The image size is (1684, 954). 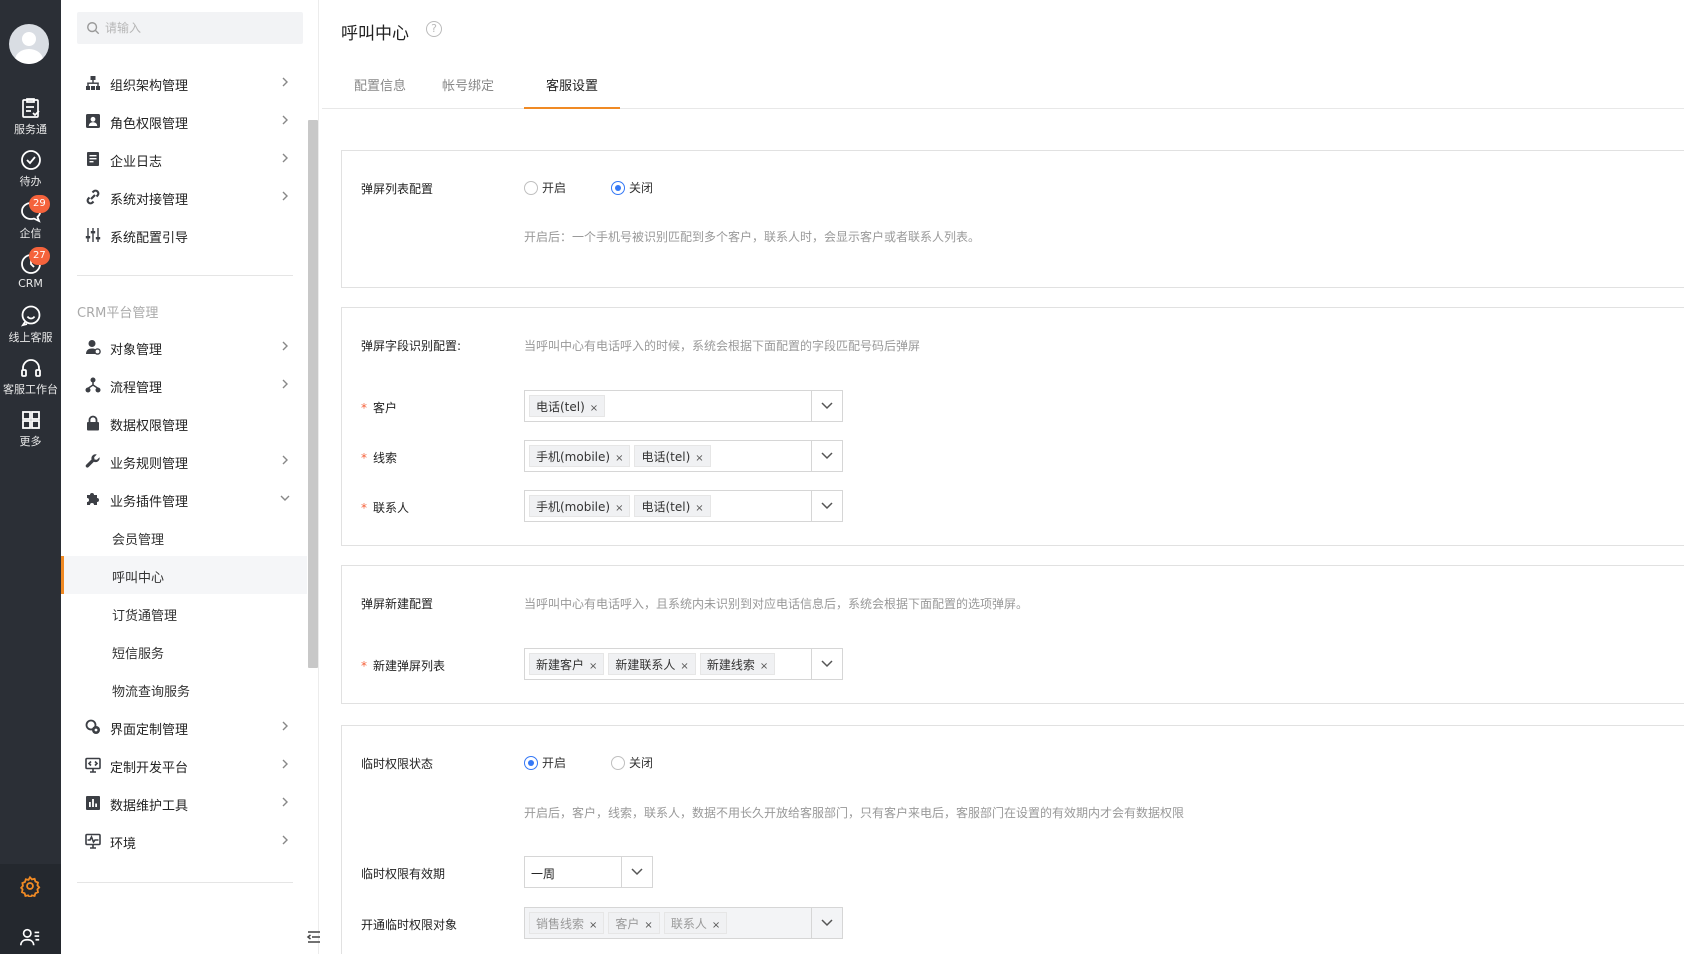 I want to click on rail-item-service-desk: 客服工作台, so click(x=30, y=376).